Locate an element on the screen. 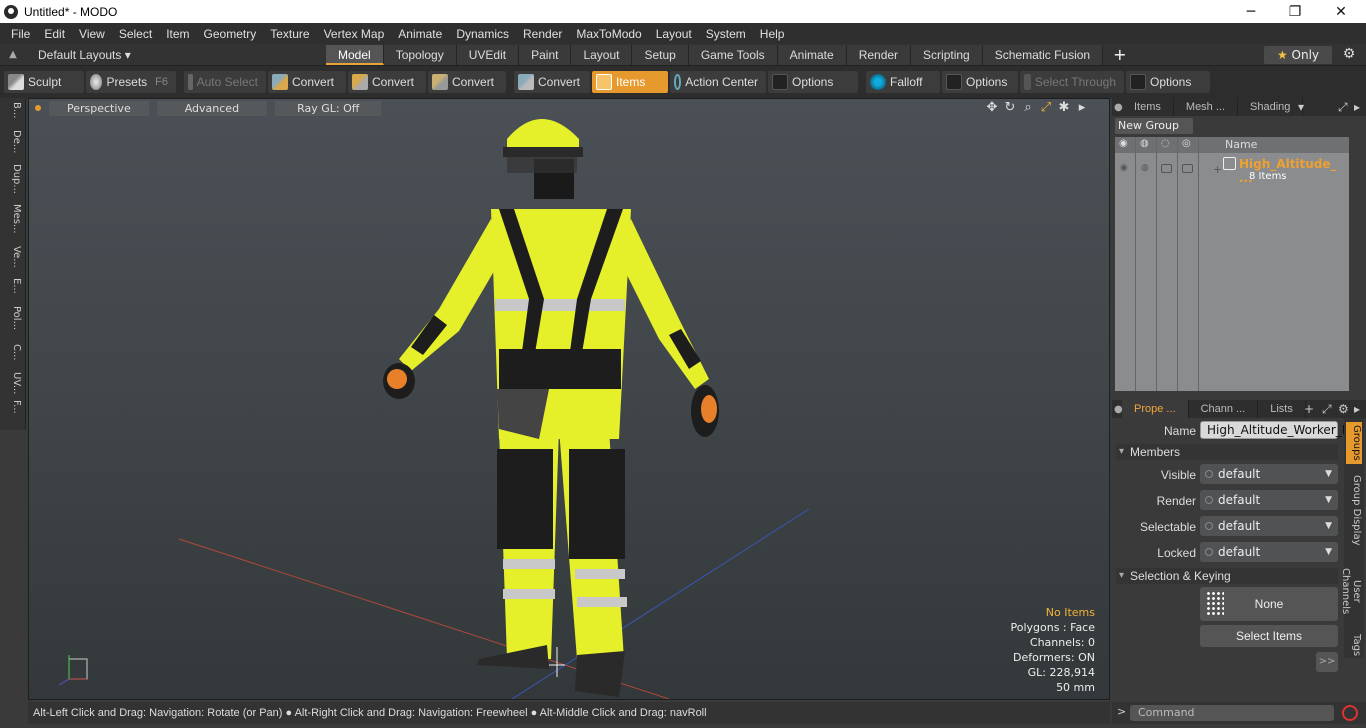 This screenshot has height=728, width=1366. menu-vertex-map: Vertex Map is located at coordinates (354, 34).